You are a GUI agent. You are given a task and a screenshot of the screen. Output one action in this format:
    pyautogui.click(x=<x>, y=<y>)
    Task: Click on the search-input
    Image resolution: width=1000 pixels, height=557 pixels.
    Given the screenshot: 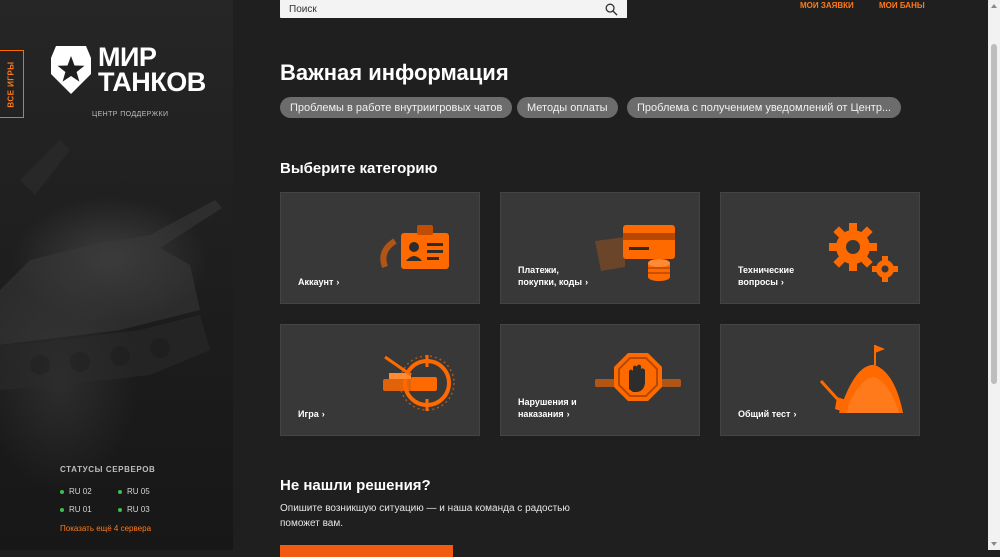 What is the action you would take?
    pyautogui.click(x=429, y=9)
    